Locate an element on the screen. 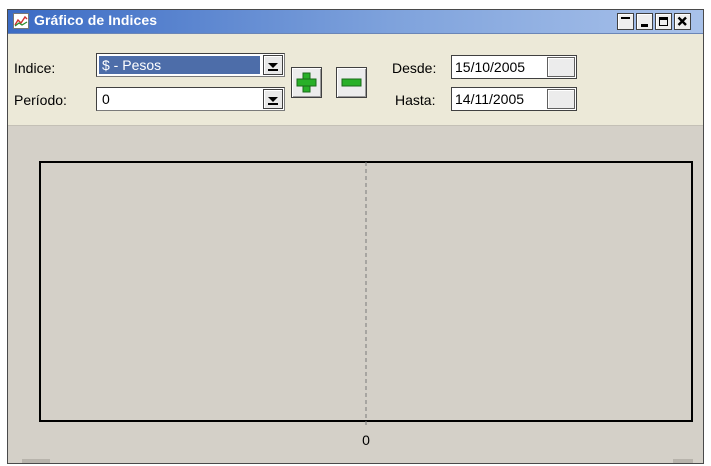  periodo-combo: 0 is located at coordinates (190, 99).